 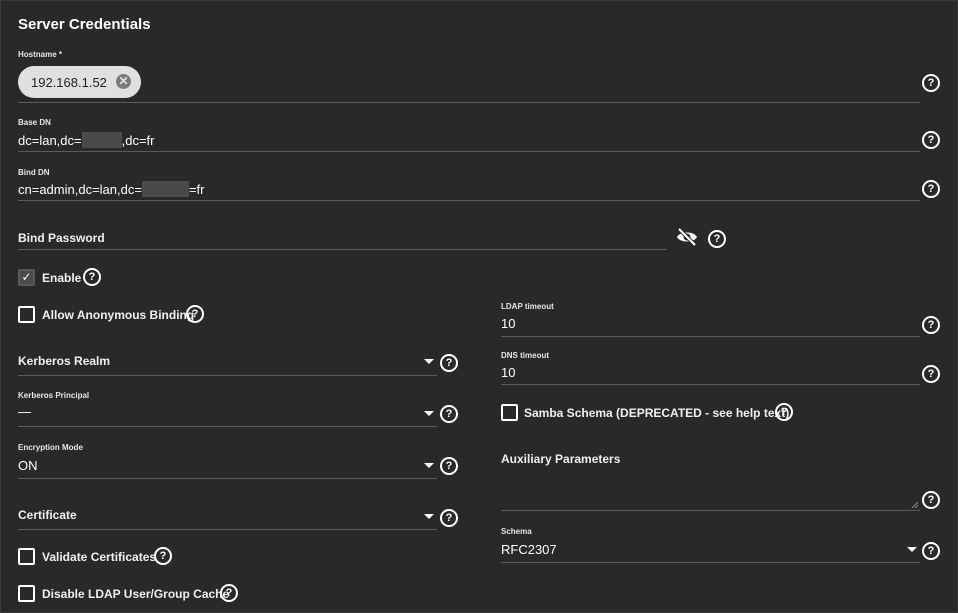 I want to click on hostname-chip-text: 192.168.1.52, so click(x=69, y=82).